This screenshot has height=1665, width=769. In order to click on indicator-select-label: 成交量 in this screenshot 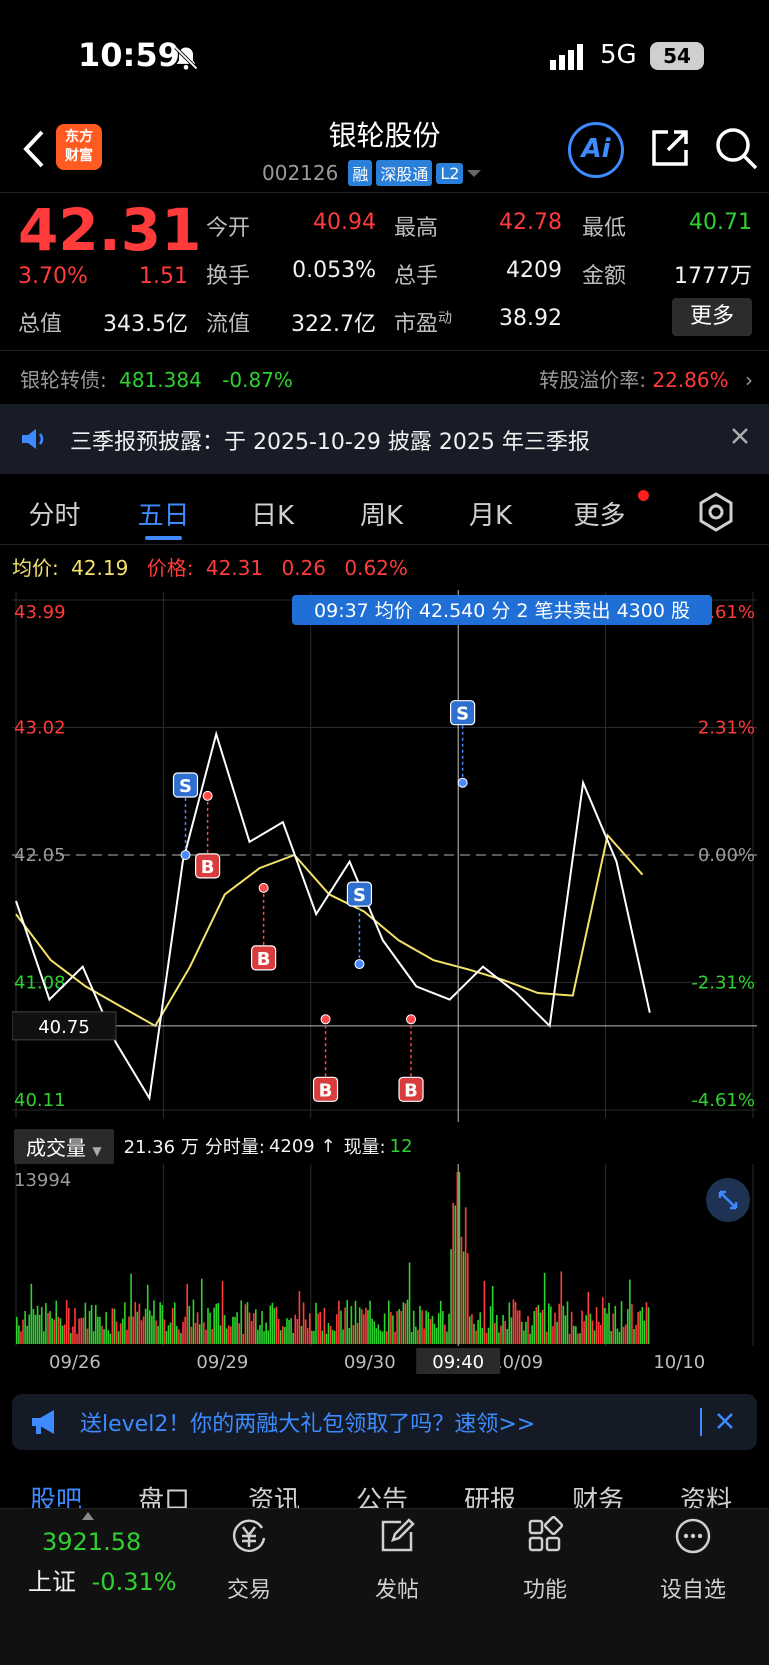, I will do `click(56, 1147)`.